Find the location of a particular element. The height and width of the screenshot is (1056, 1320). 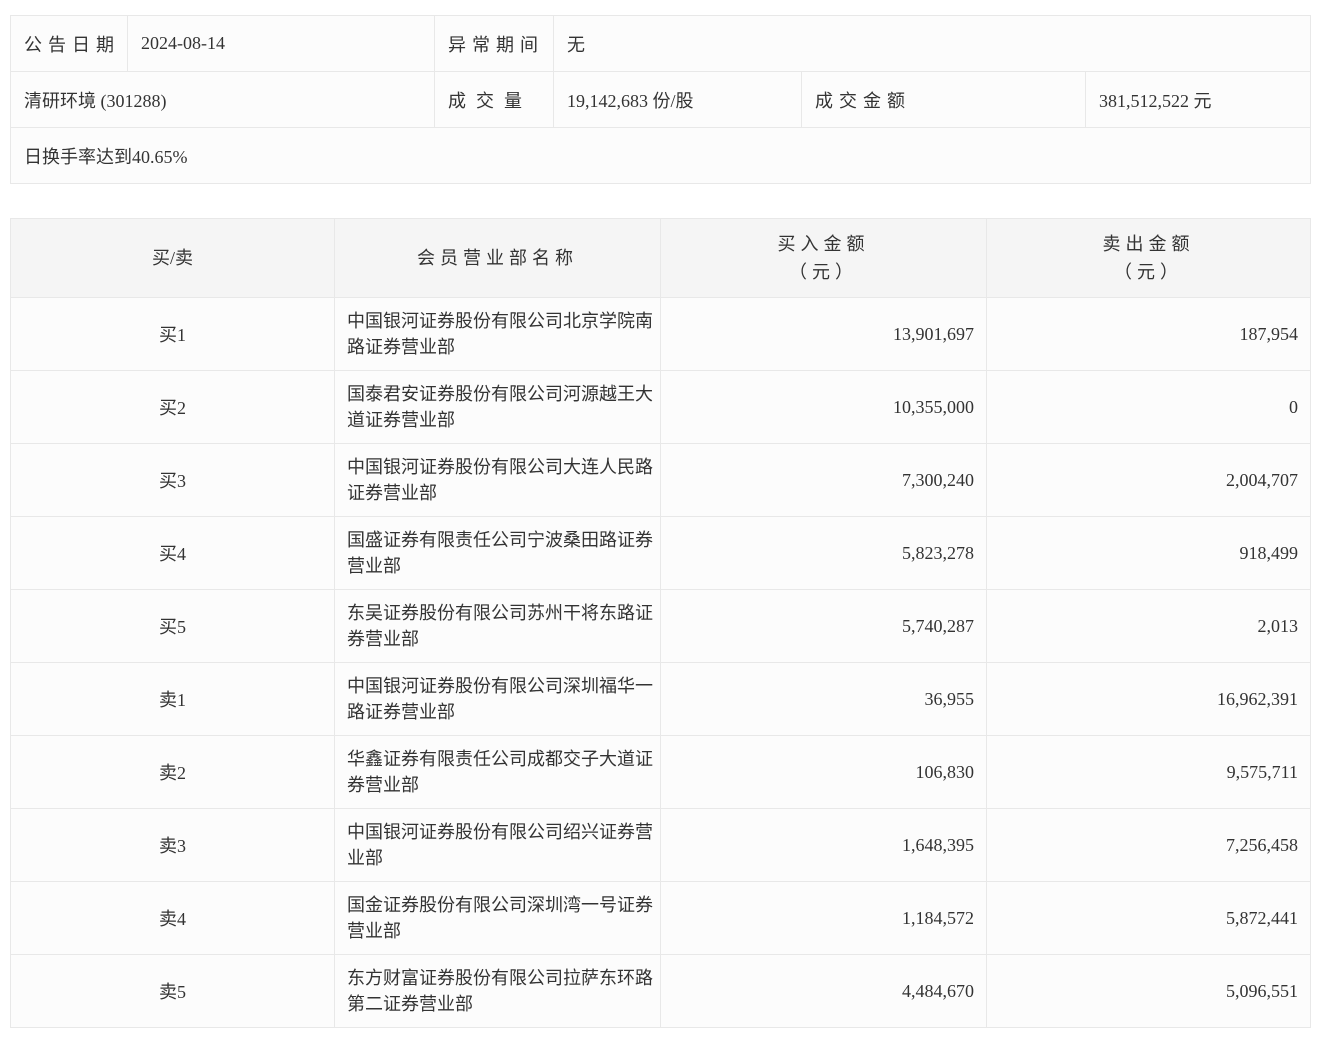

col-header-sell: 卖出金额 （元） is located at coordinates (1148, 258).